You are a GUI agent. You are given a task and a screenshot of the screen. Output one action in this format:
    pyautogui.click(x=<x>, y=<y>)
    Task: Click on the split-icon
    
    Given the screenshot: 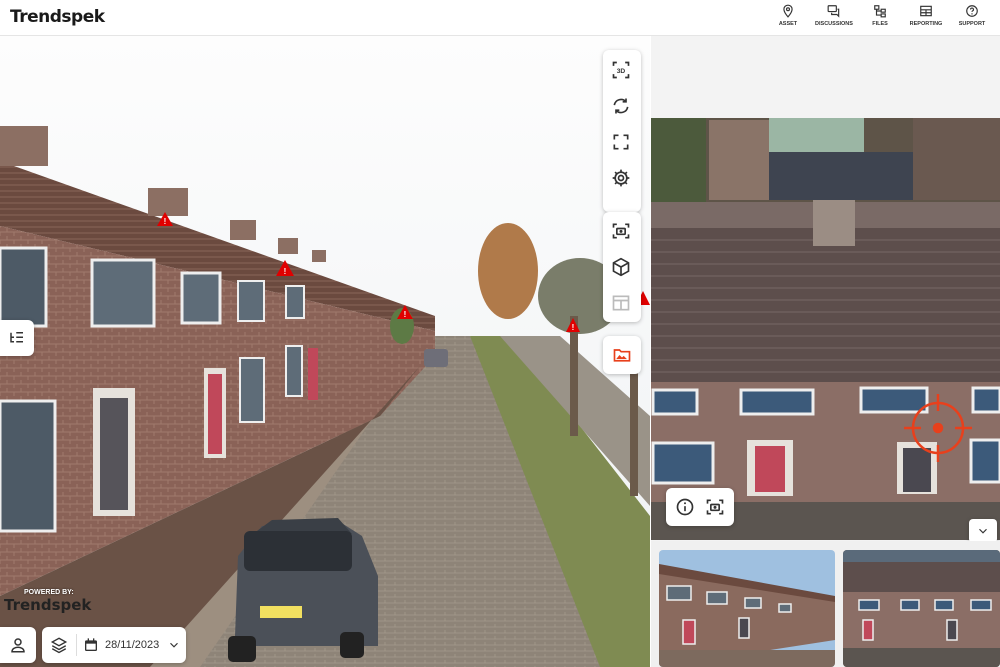 What is the action you would take?
    pyautogui.click(x=621, y=303)
    